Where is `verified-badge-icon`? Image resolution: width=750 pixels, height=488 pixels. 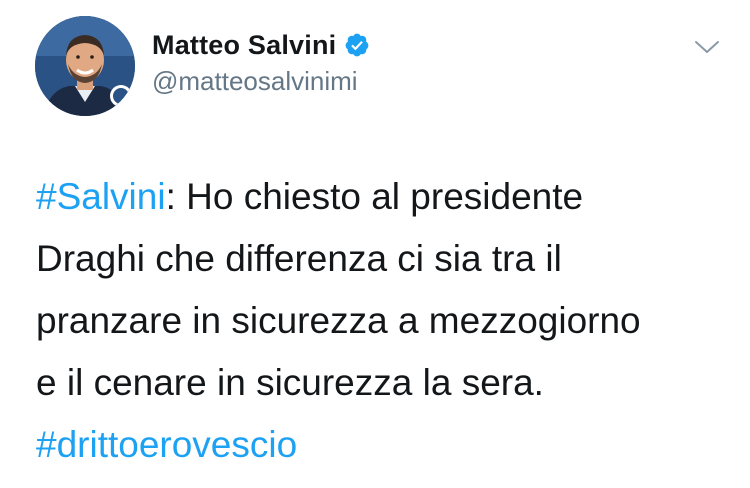
verified-badge-icon is located at coordinates (357, 45).